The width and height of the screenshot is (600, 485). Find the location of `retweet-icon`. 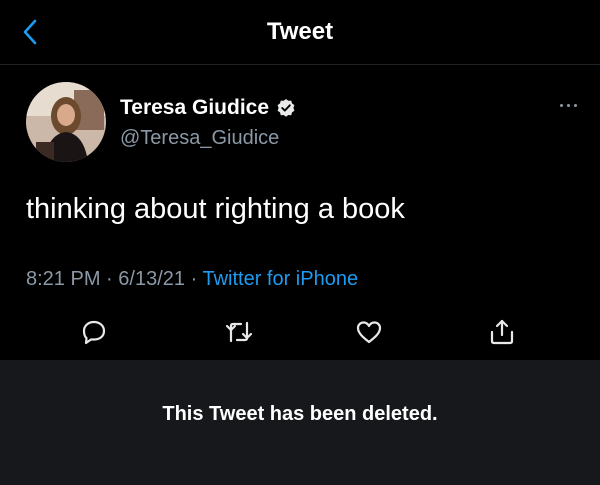

retweet-icon is located at coordinates (239, 332).